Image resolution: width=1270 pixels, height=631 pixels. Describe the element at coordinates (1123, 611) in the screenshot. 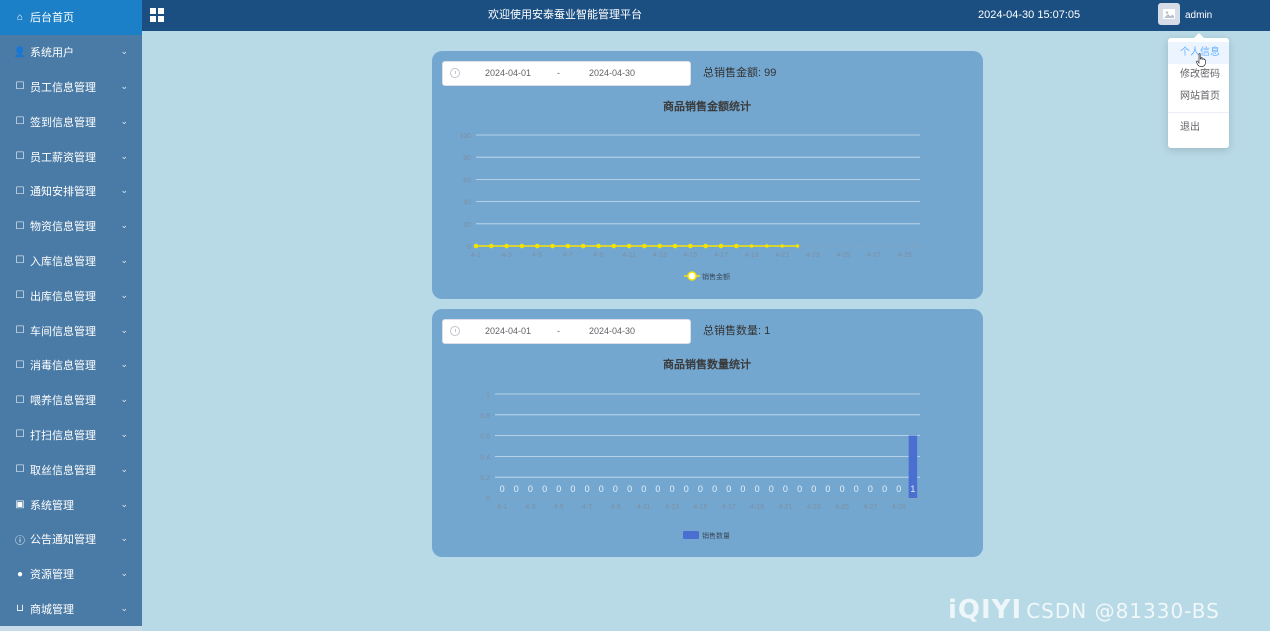

I see `watermark-text: CSDN @81330-BS` at that location.